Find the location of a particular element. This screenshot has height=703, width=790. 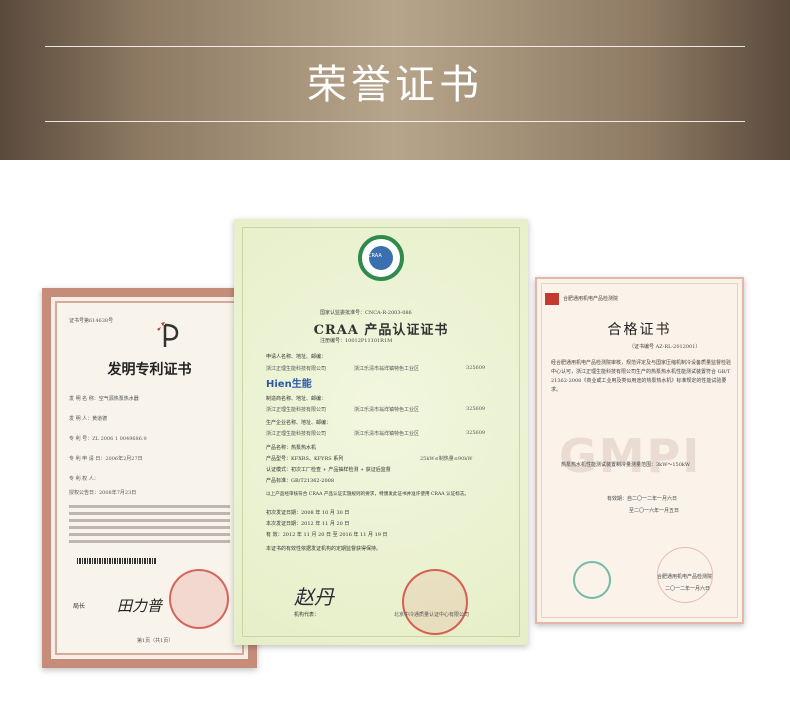

patent-office-logo-icon is located at coordinates (168, 334).